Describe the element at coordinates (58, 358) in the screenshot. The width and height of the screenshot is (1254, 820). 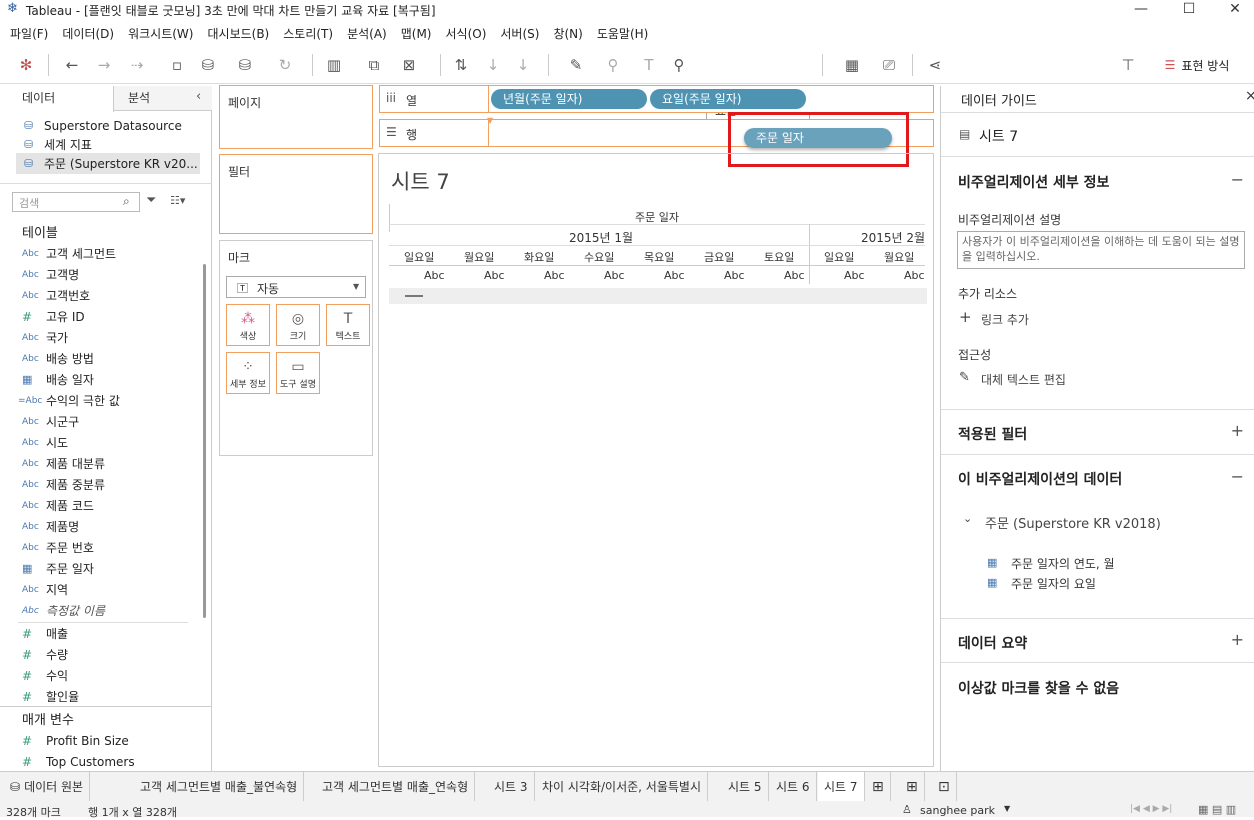
I see `dimension-field: Abc 배송 방법` at that location.